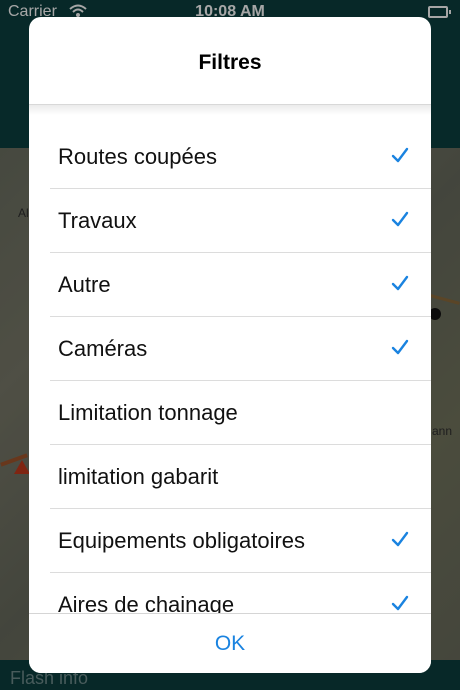  I want to click on filter-row: limitation gabarit, so click(240, 477).